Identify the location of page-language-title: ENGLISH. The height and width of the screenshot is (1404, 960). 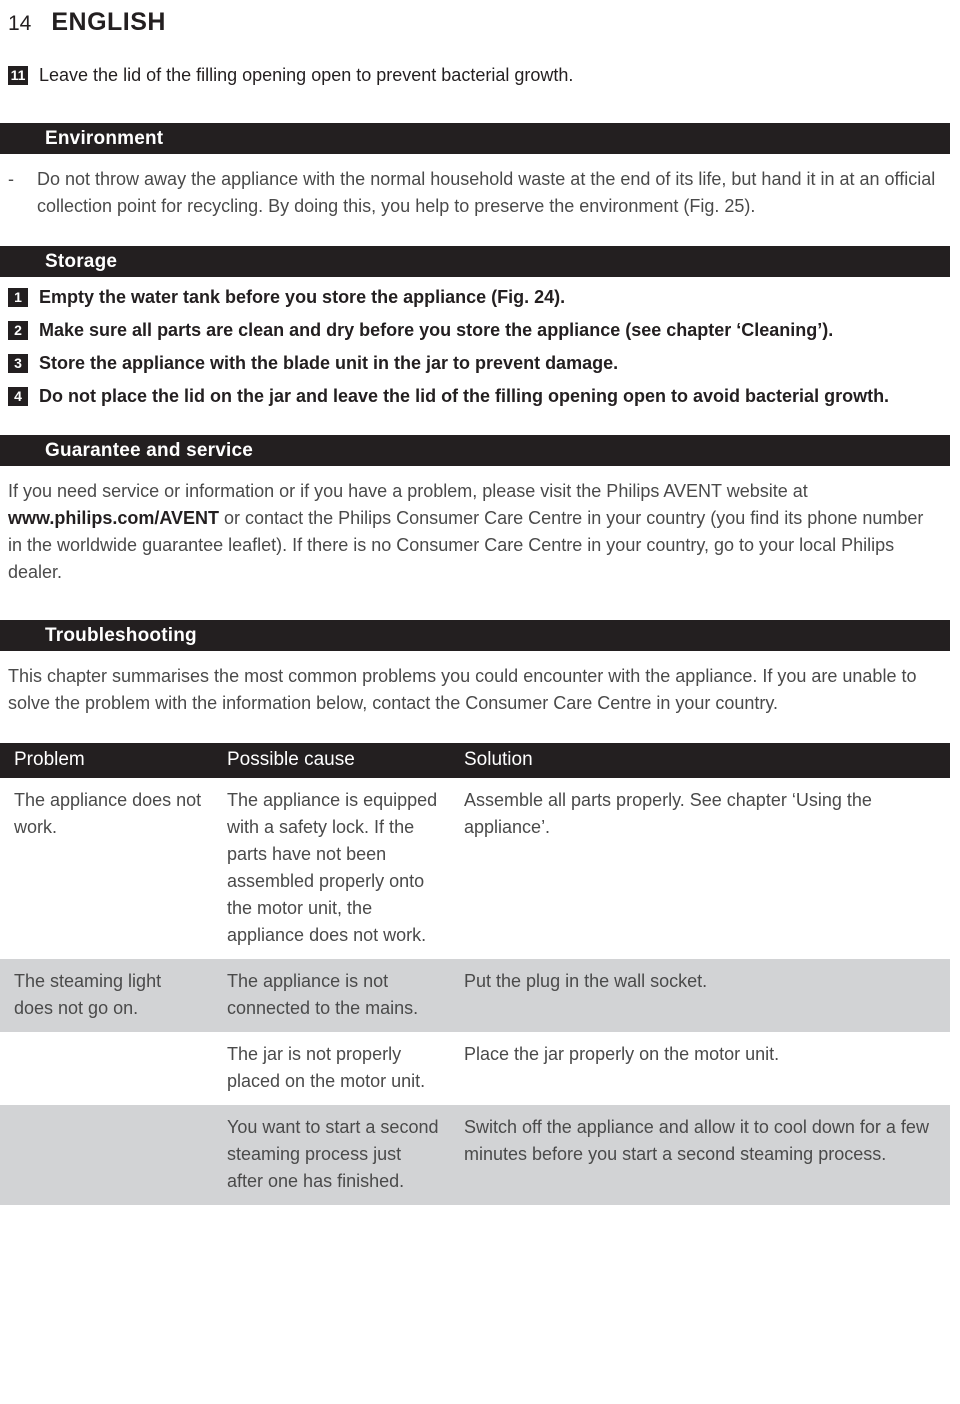
(108, 22).